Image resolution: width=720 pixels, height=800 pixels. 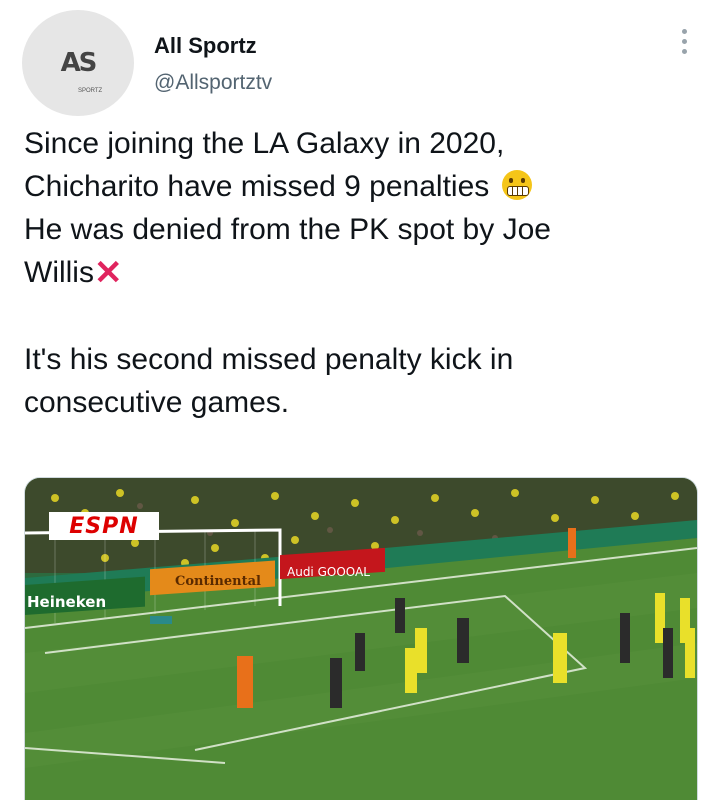 What do you see at coordinates (264, 143) in the screenshot?
I see `tweet-line: Since joining the LA Galaxy in 2020,` at bounding box center [264, 143].